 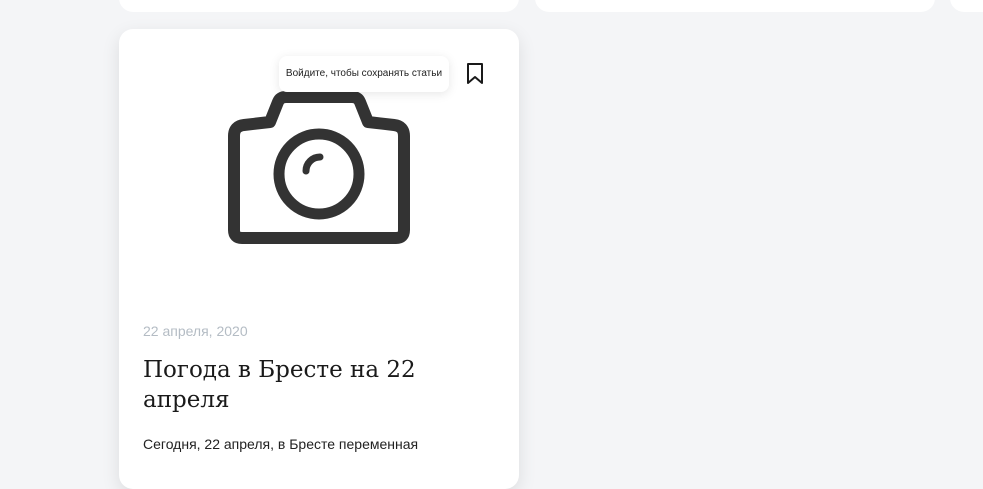 I want to click on save-login-tooltip: Войдите, чтобы сохранять статьи, so click(x=364, y=74).